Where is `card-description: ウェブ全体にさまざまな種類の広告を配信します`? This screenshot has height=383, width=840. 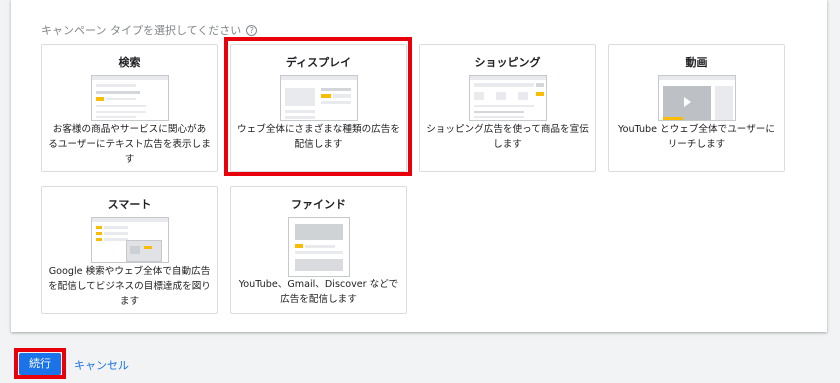 card-description: ウェブ全体にさまざまな種類の広告を配信します is located at coordinates (318, 137).